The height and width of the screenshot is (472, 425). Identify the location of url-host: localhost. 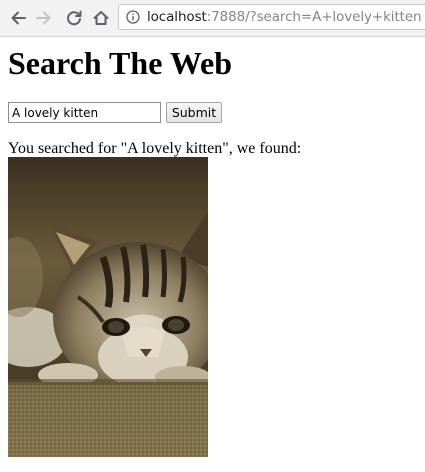
(177, 17).